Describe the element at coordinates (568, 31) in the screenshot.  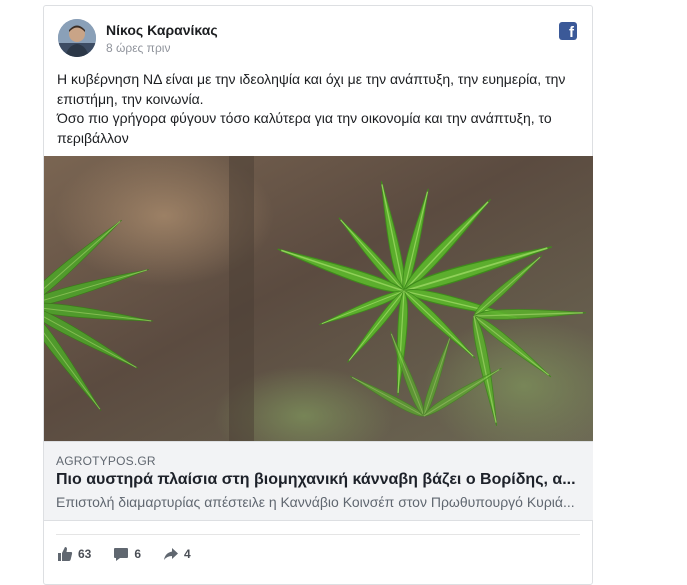
I see `facebook-icon: f` at that location.